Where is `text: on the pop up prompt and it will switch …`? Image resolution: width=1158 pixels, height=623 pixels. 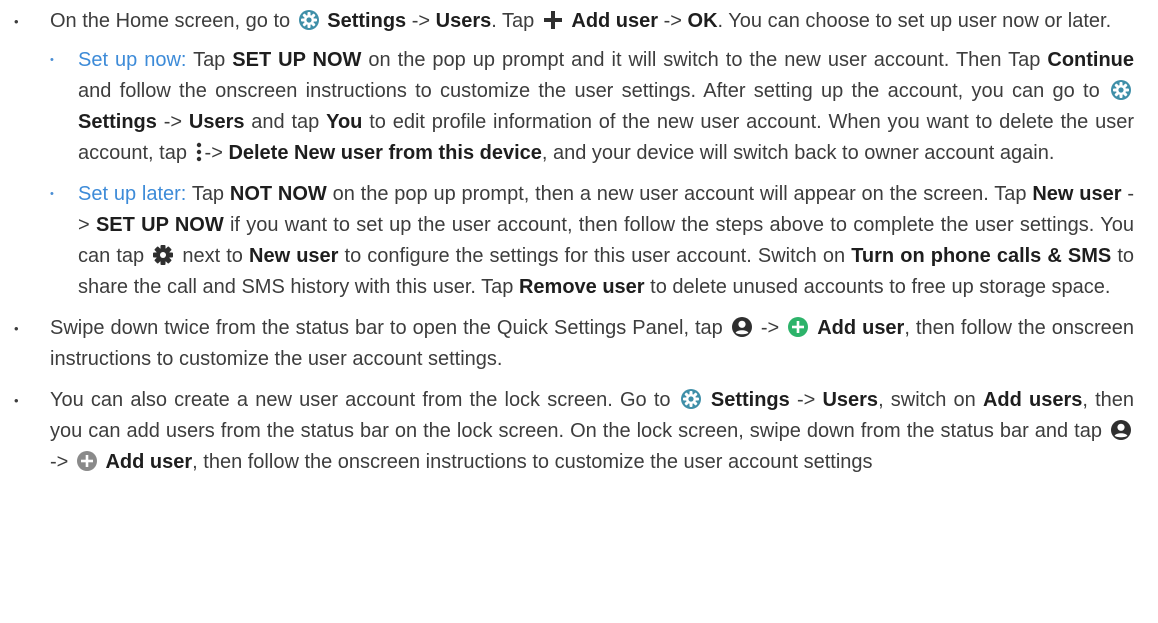
text: on the pop up prompt and it will switch … is located at coordinates (704, 60).